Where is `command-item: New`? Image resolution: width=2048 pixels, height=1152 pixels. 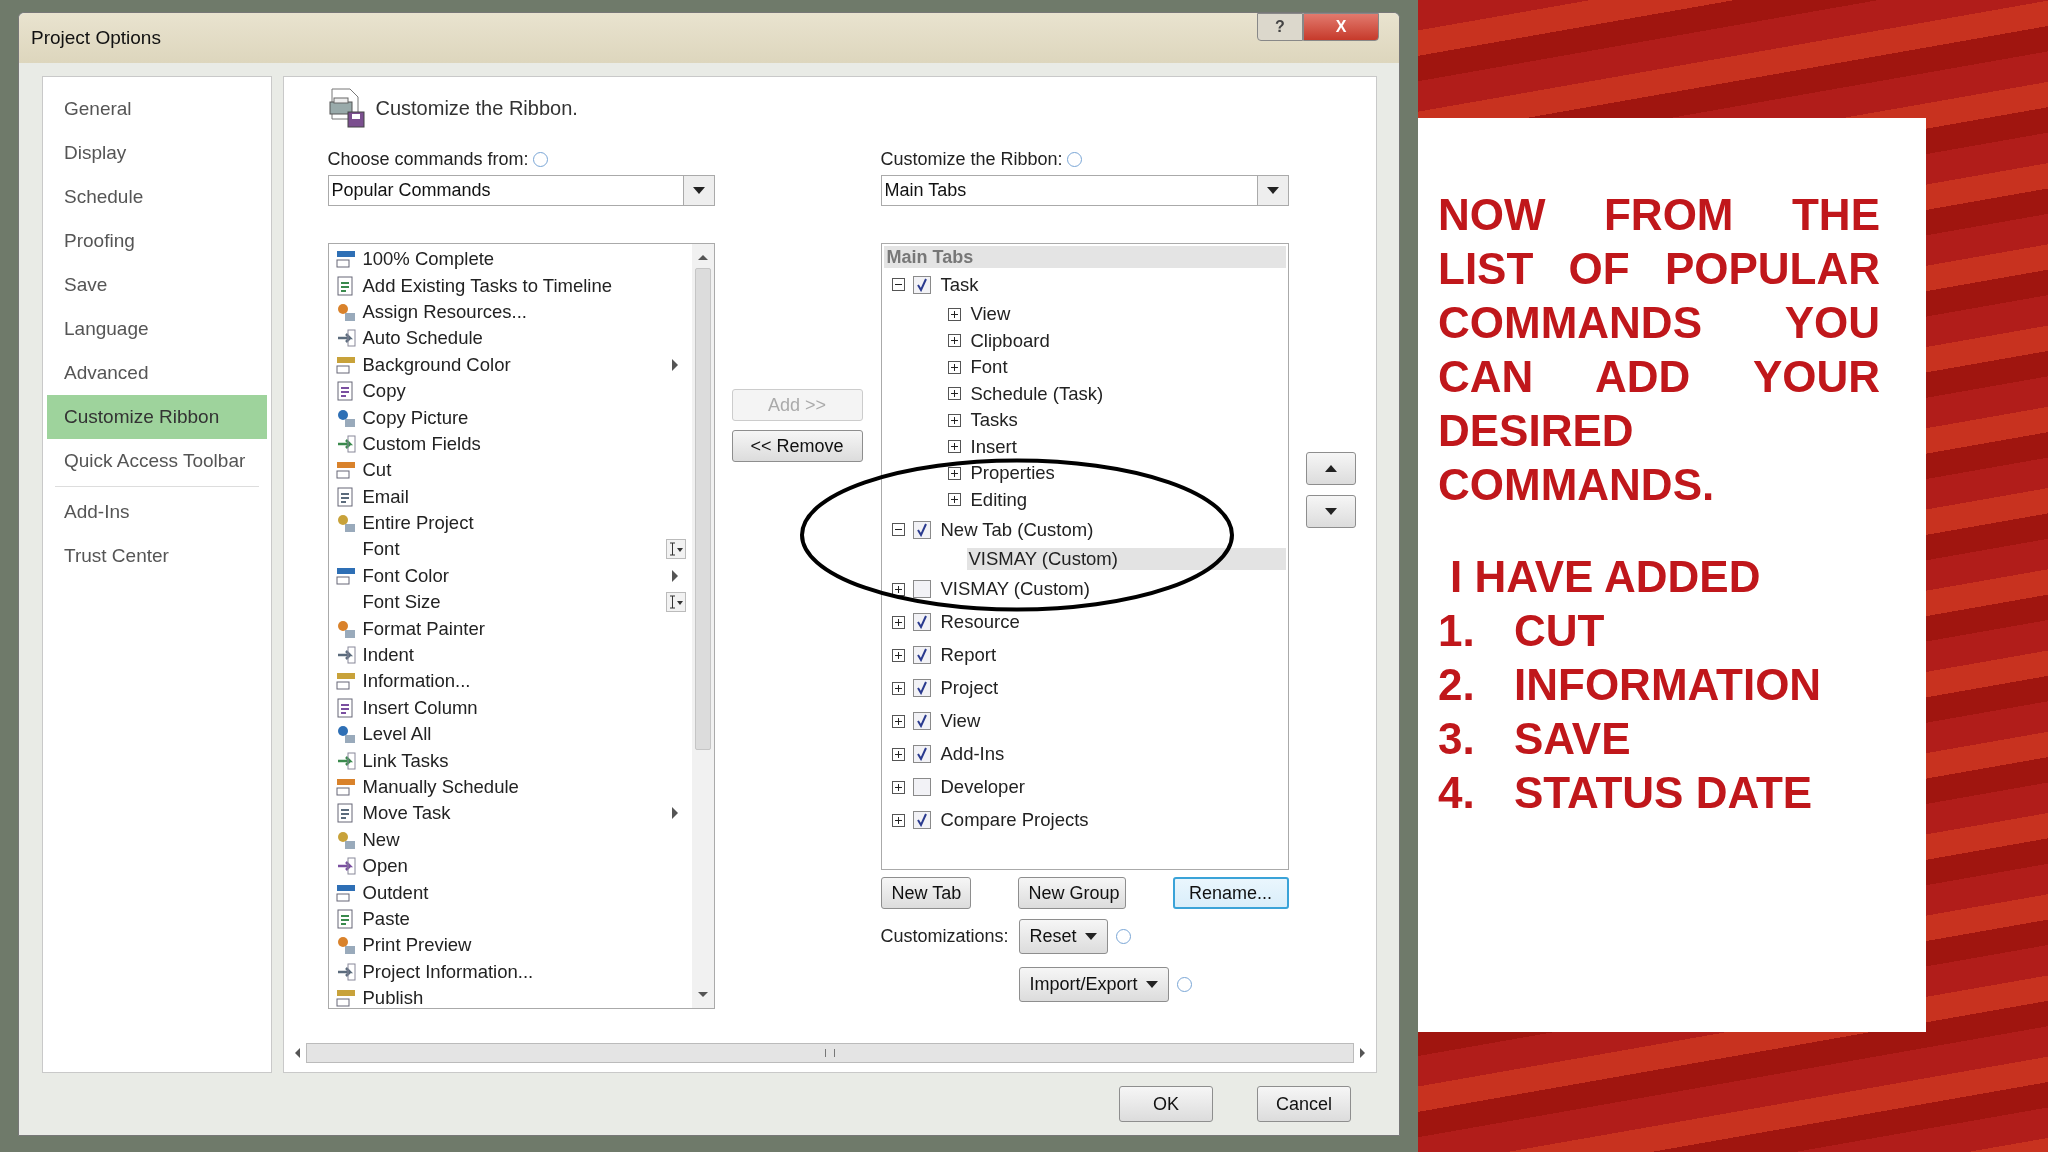
command-item: New is located at coordinates (510, 839).